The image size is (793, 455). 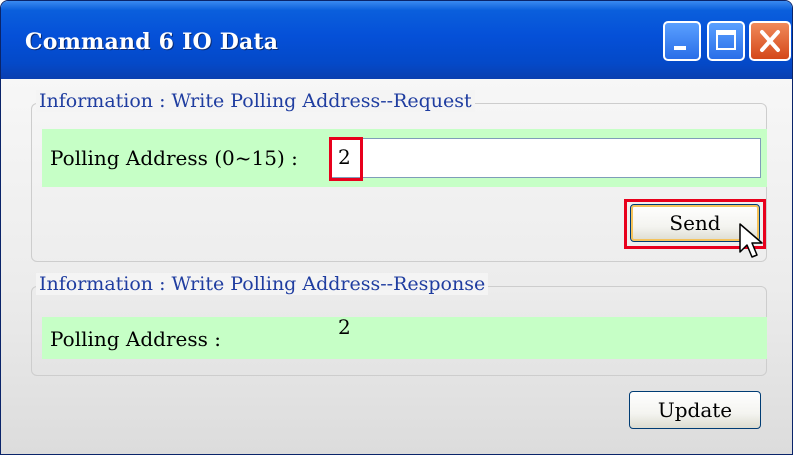 I want to click on close-icon, so click(x=770, y=41).